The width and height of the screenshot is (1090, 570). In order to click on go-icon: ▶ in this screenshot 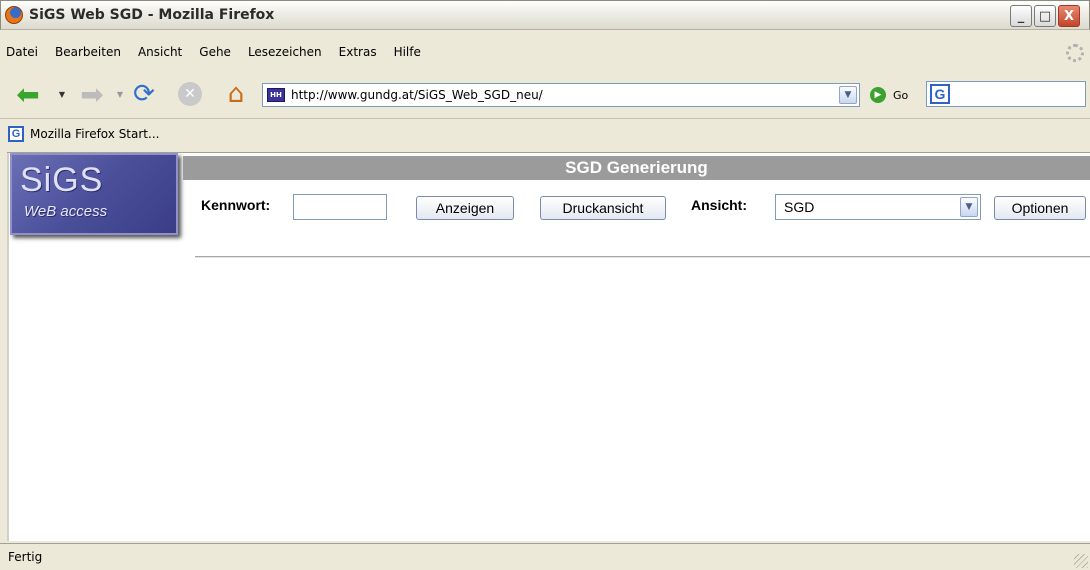, I will do `click(878, 95)`.